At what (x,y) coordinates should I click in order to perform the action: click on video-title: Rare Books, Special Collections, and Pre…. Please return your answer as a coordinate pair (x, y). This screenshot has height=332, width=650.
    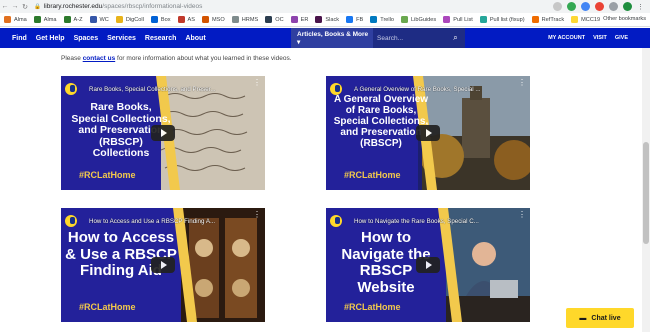
    Looking at the image, I should click on (164, 89).